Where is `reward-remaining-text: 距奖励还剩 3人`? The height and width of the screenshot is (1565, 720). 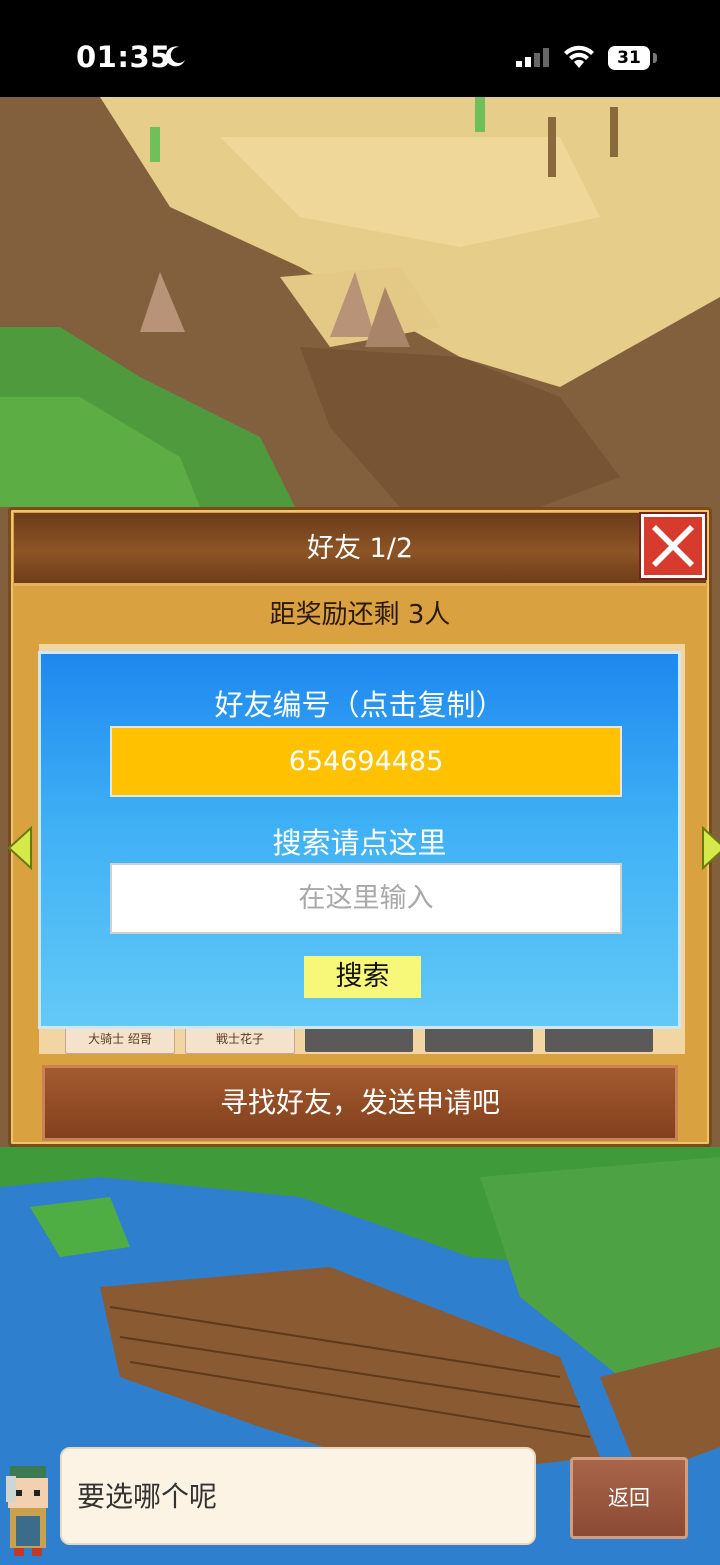
reward-remaining-text: 距奖励还剩 3人 is located at coordinates (360, 615).